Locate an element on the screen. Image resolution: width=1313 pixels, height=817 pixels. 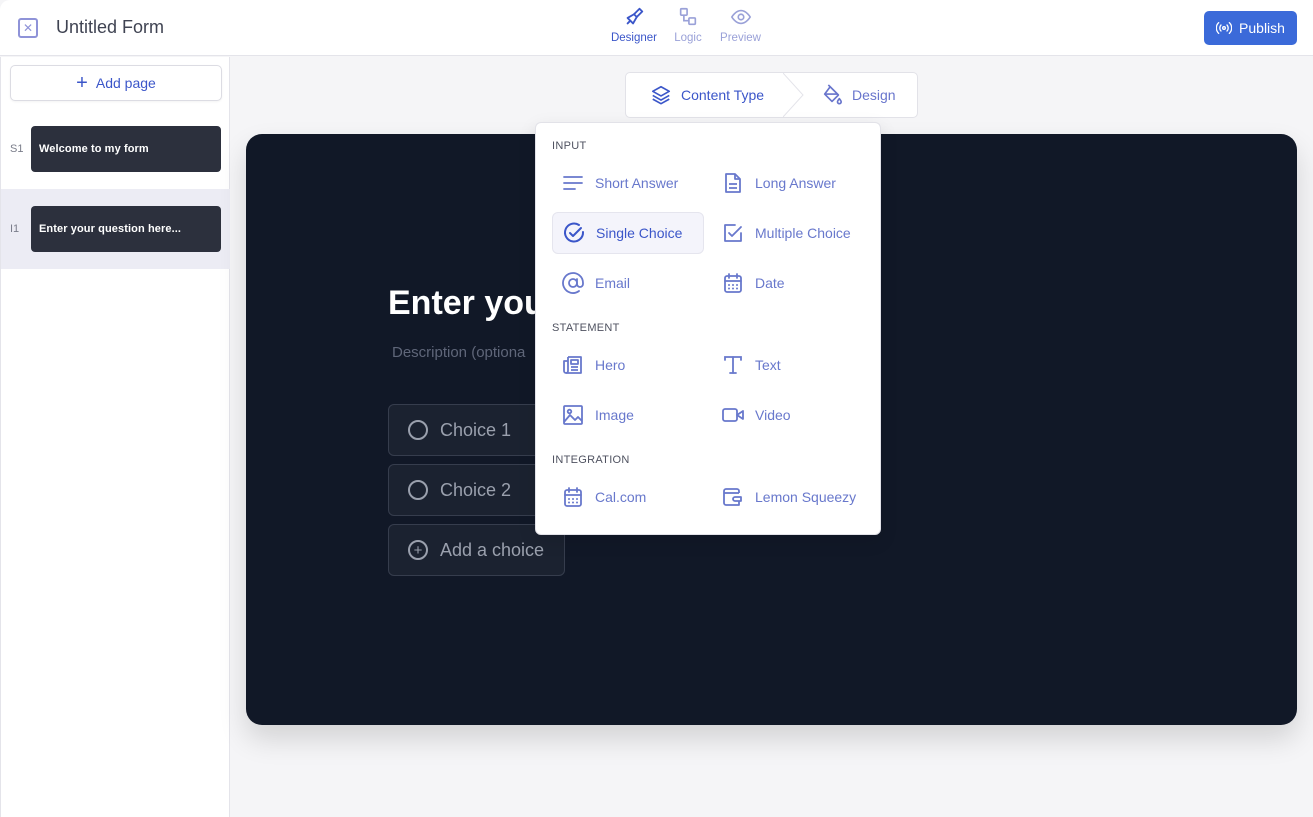
step-breadcrumb: Content Type Design is located at coordinates (771, 95).